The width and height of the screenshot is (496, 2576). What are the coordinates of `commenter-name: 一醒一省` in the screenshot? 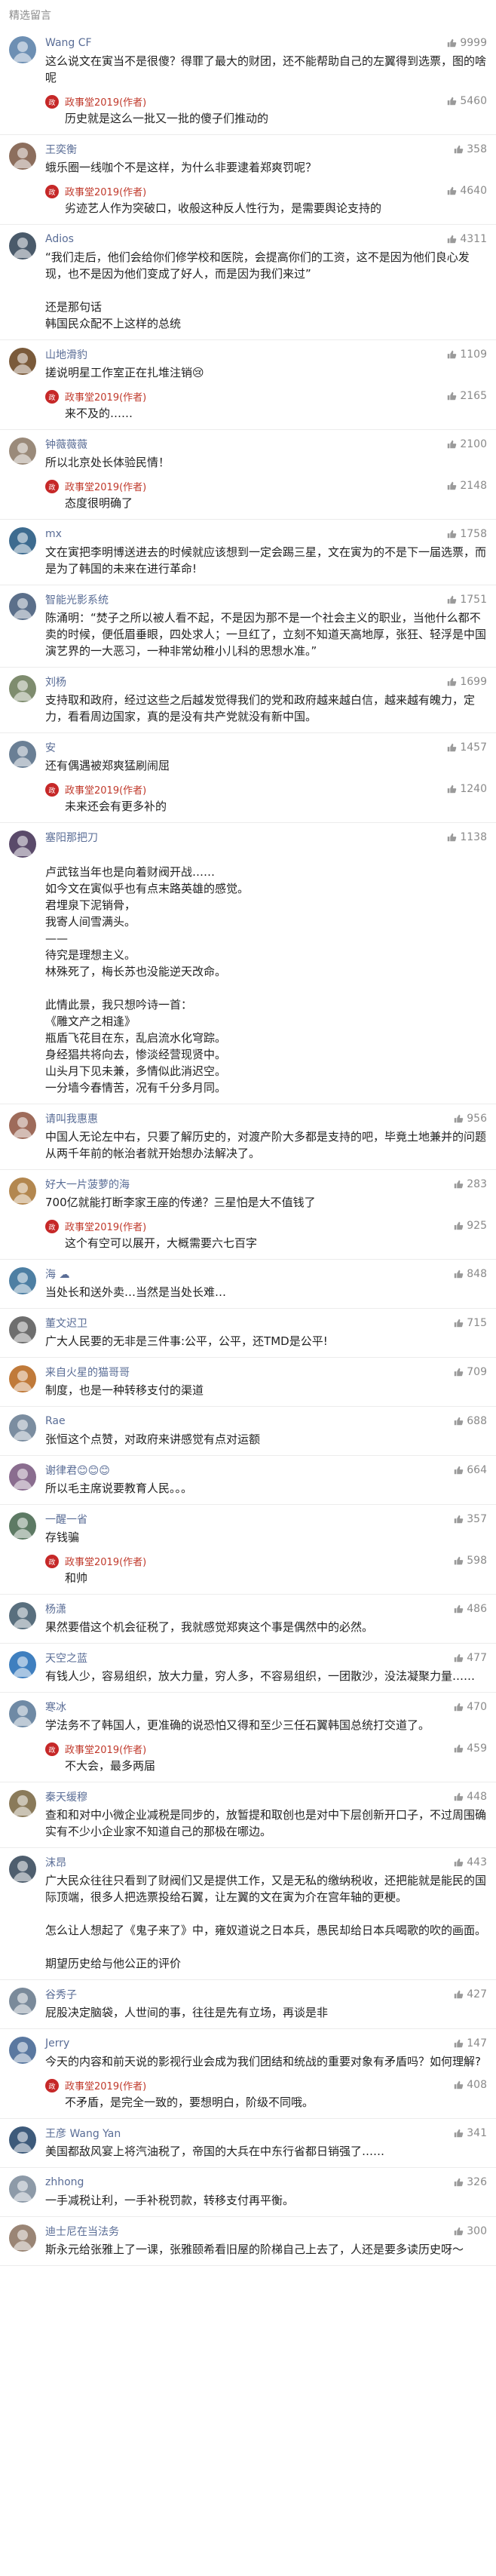 It's located at (66, 1519).